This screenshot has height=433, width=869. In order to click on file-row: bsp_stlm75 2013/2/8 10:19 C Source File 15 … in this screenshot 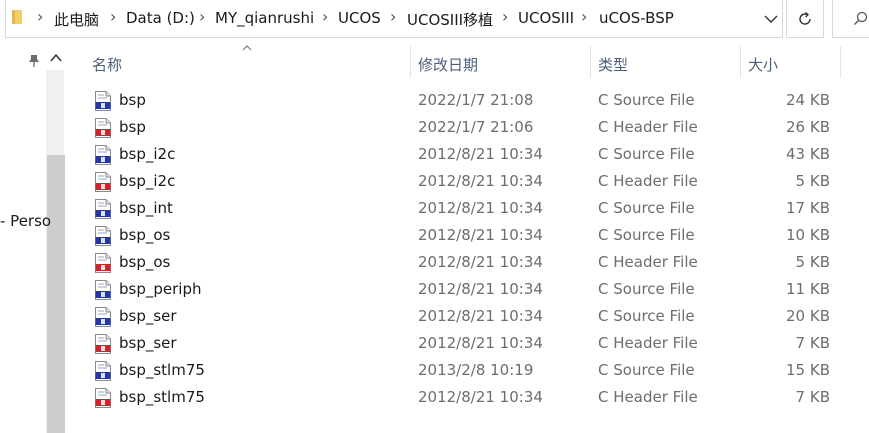, I will do `click(471, 370)`.